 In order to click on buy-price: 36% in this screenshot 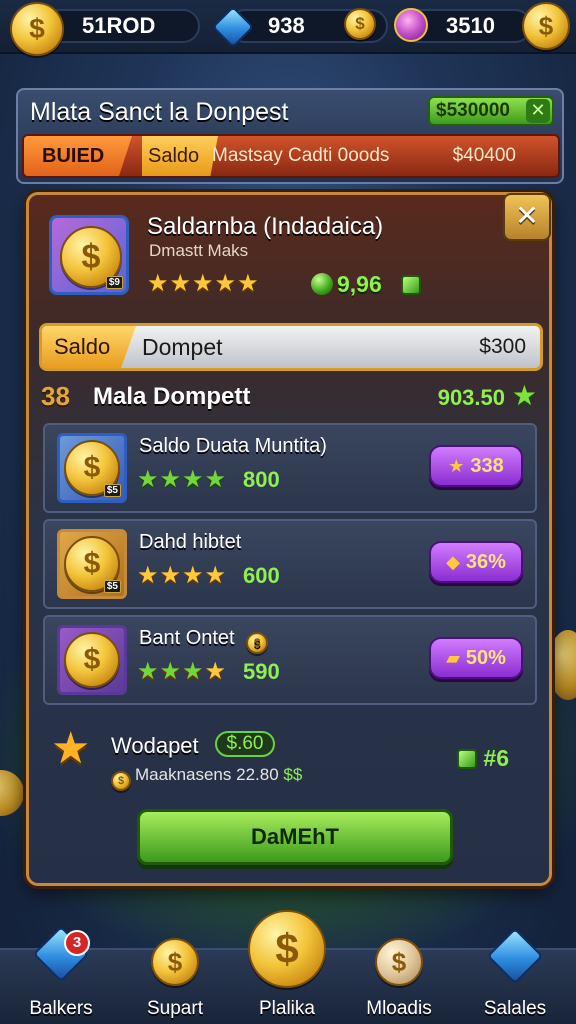, I will do `click(485, 561)`.